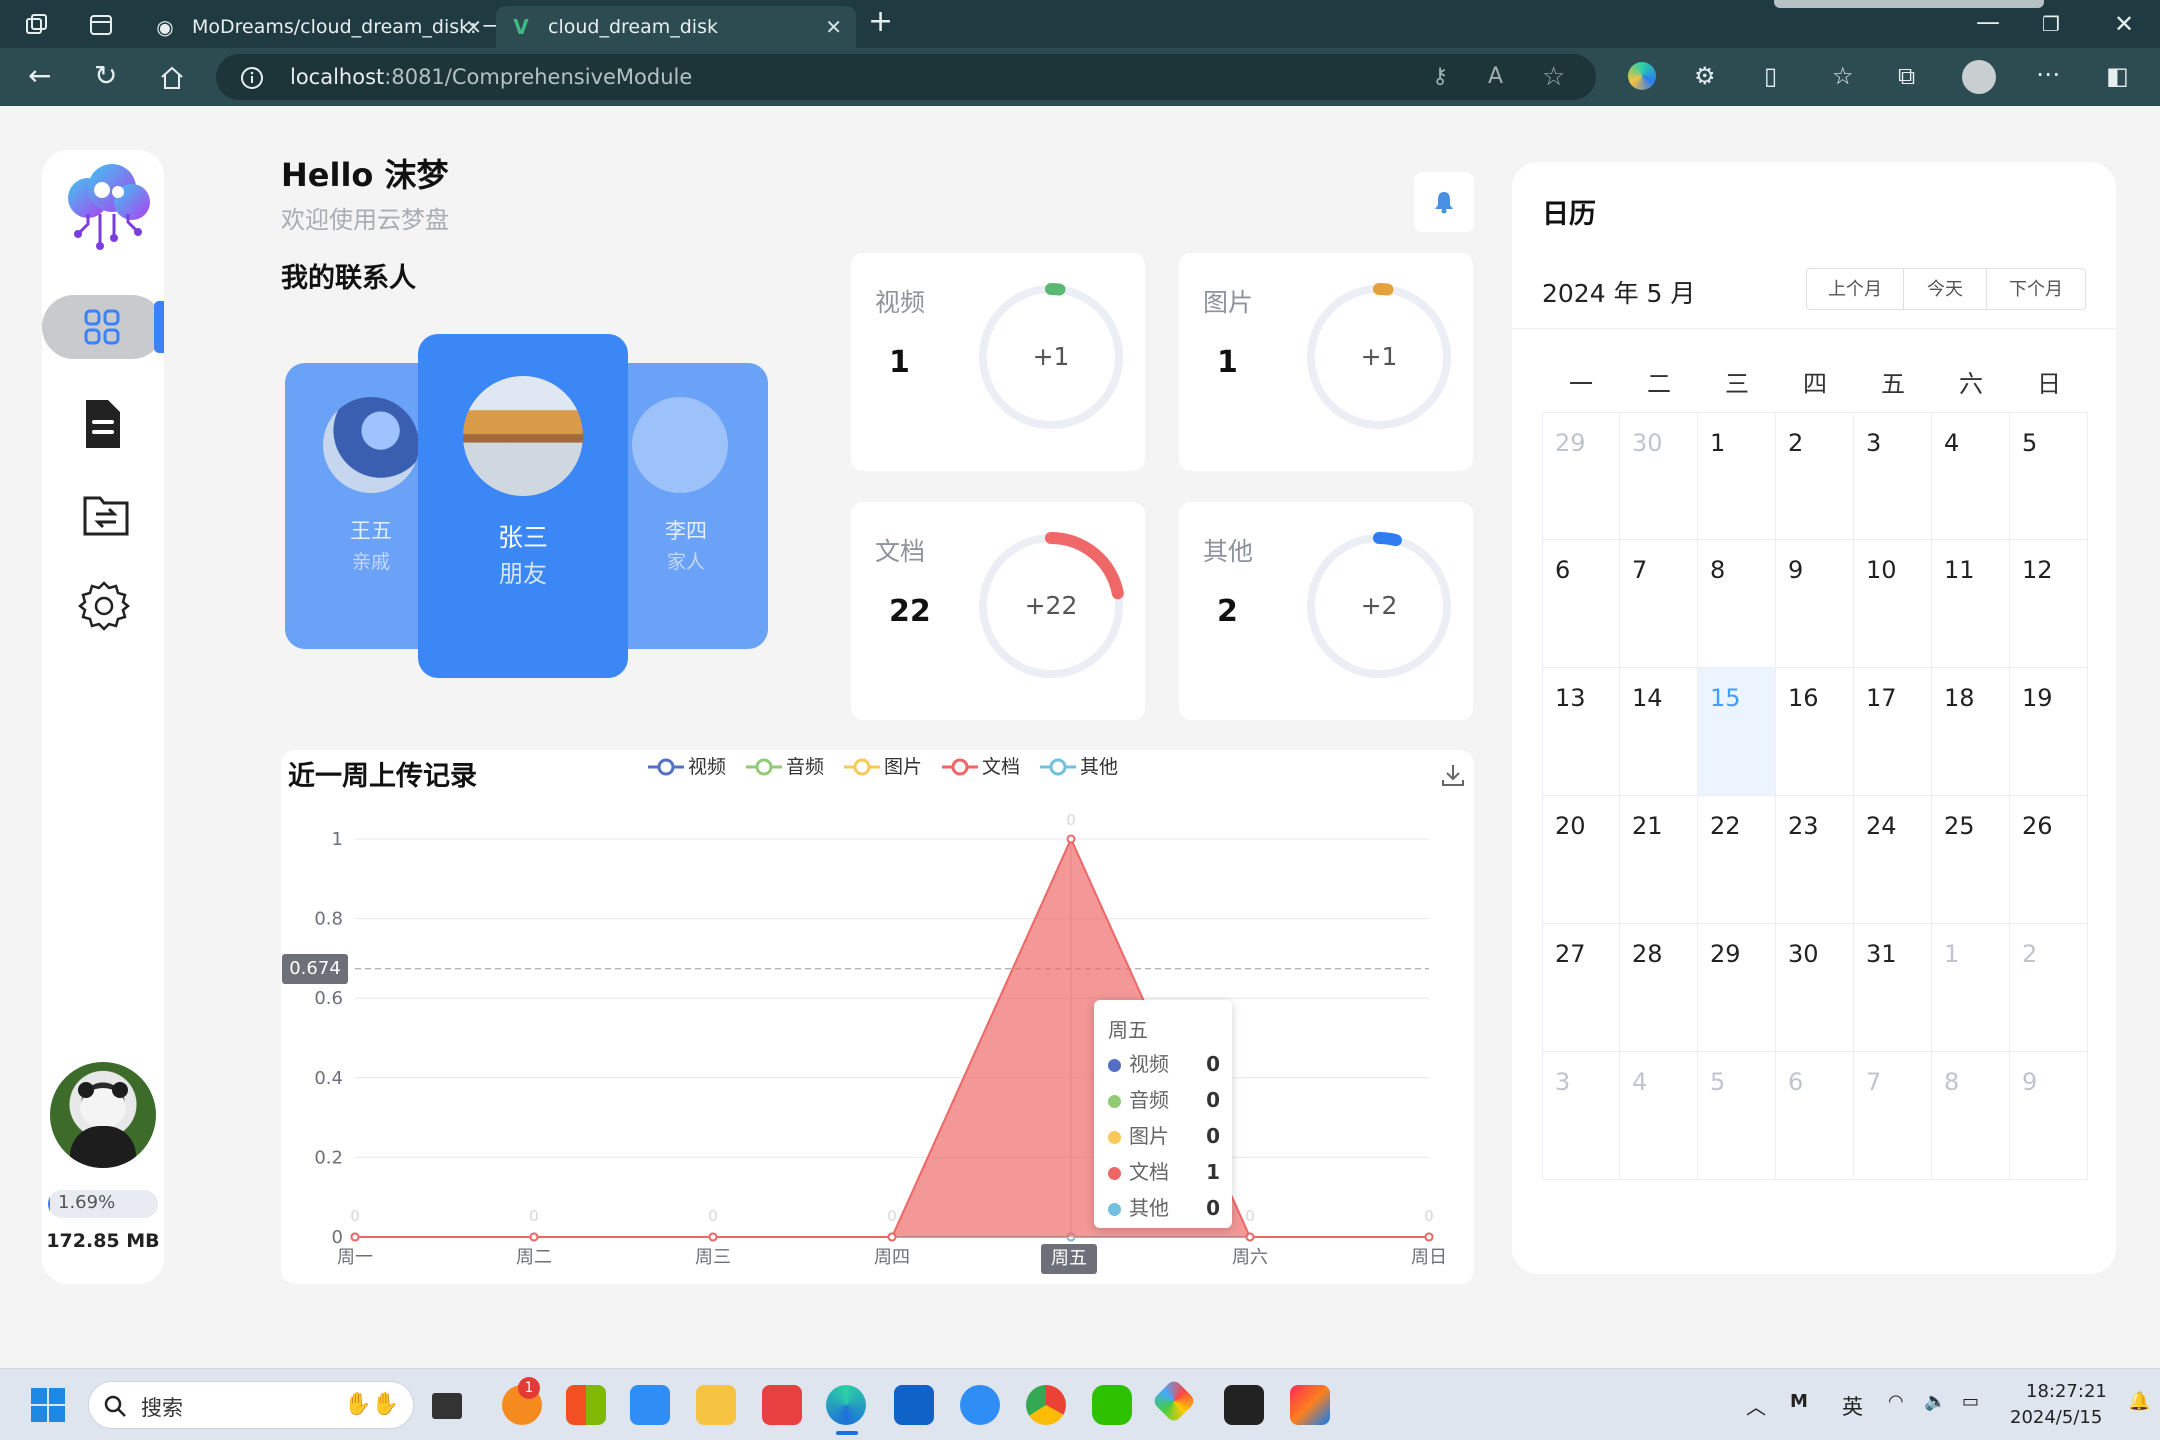  What do you see at coordinates (1659, 860) in the screenshot?
I see `calendar-day: 21` at bounding box center [1659, 860].